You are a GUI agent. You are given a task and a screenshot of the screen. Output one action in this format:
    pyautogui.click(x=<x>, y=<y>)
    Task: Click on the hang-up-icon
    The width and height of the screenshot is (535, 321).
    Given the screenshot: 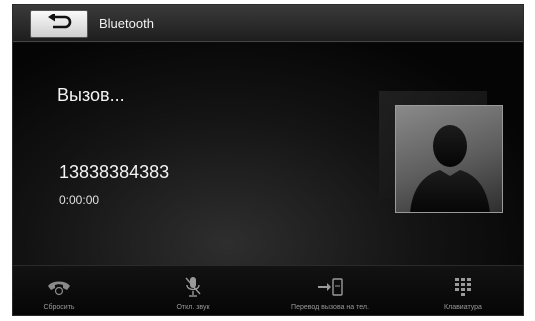 What is the action you would take?
    pyautogui.click(x=59, y=287)
    